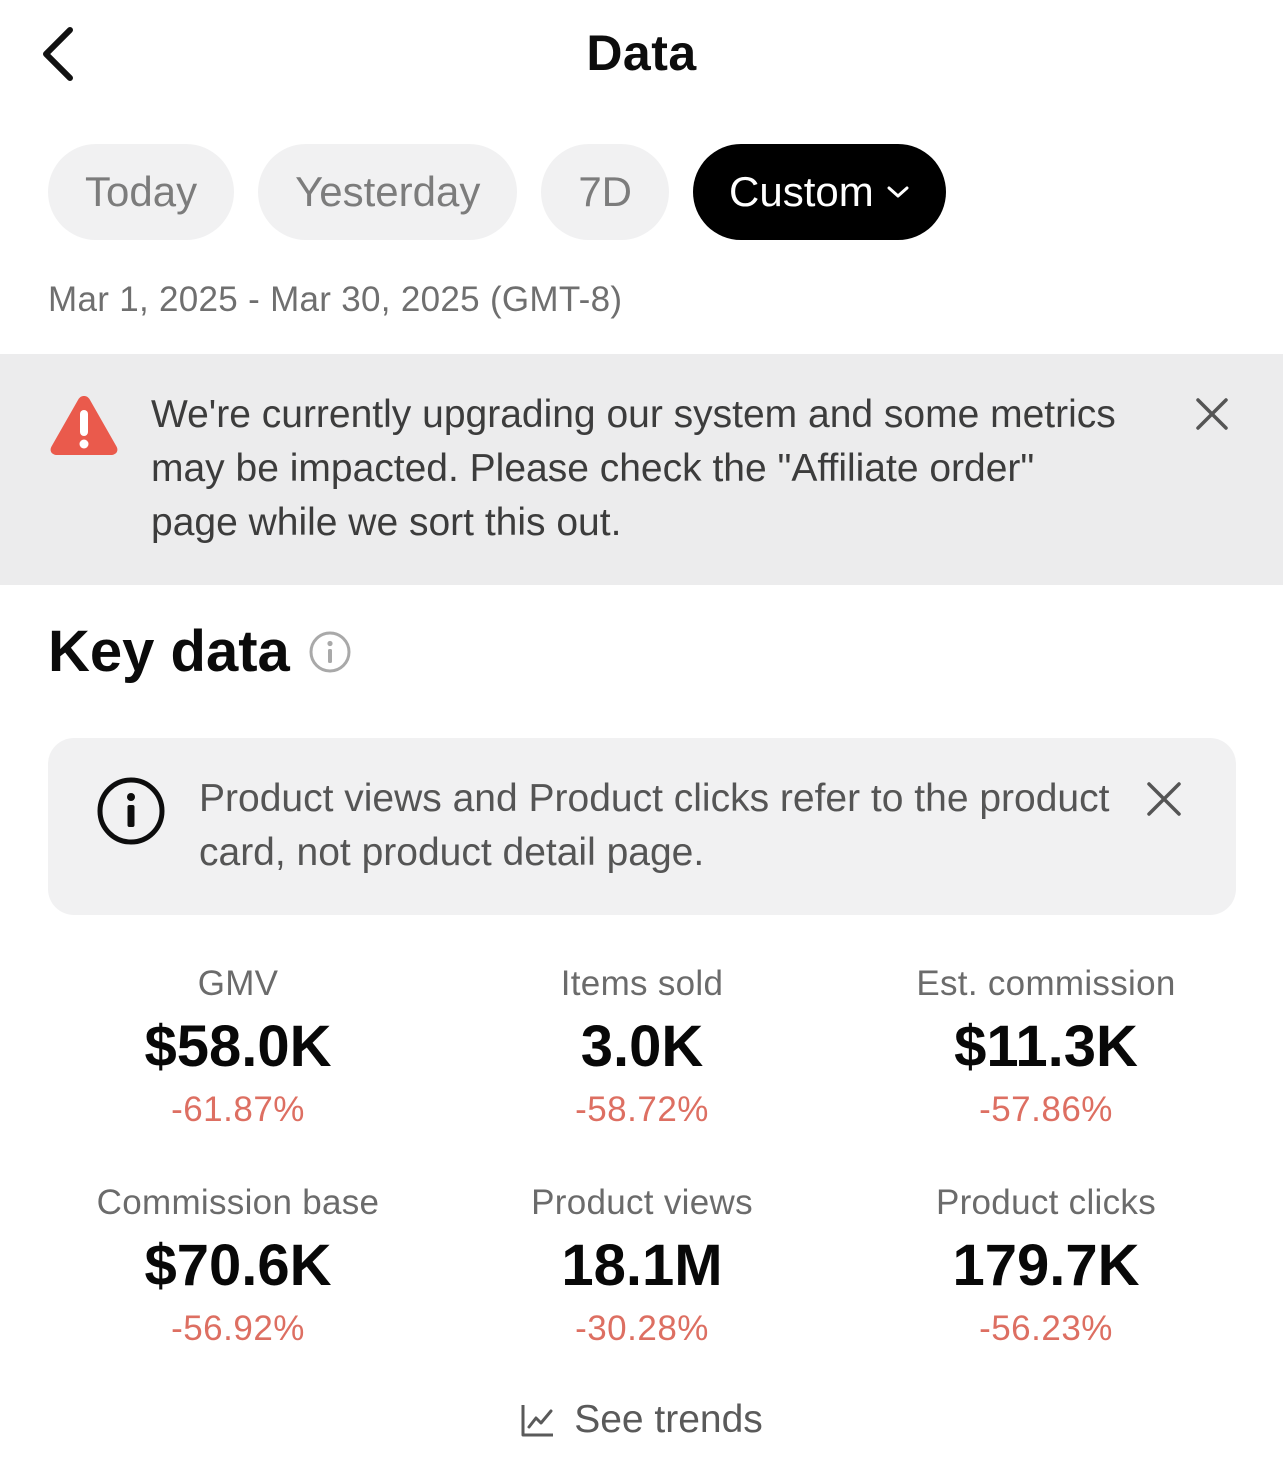 Image resolution: width=1283 pixels, height=1475 pixels. I want to click on metric-gmv: GMV $58.0K -61.87%, so click(238, 1048).